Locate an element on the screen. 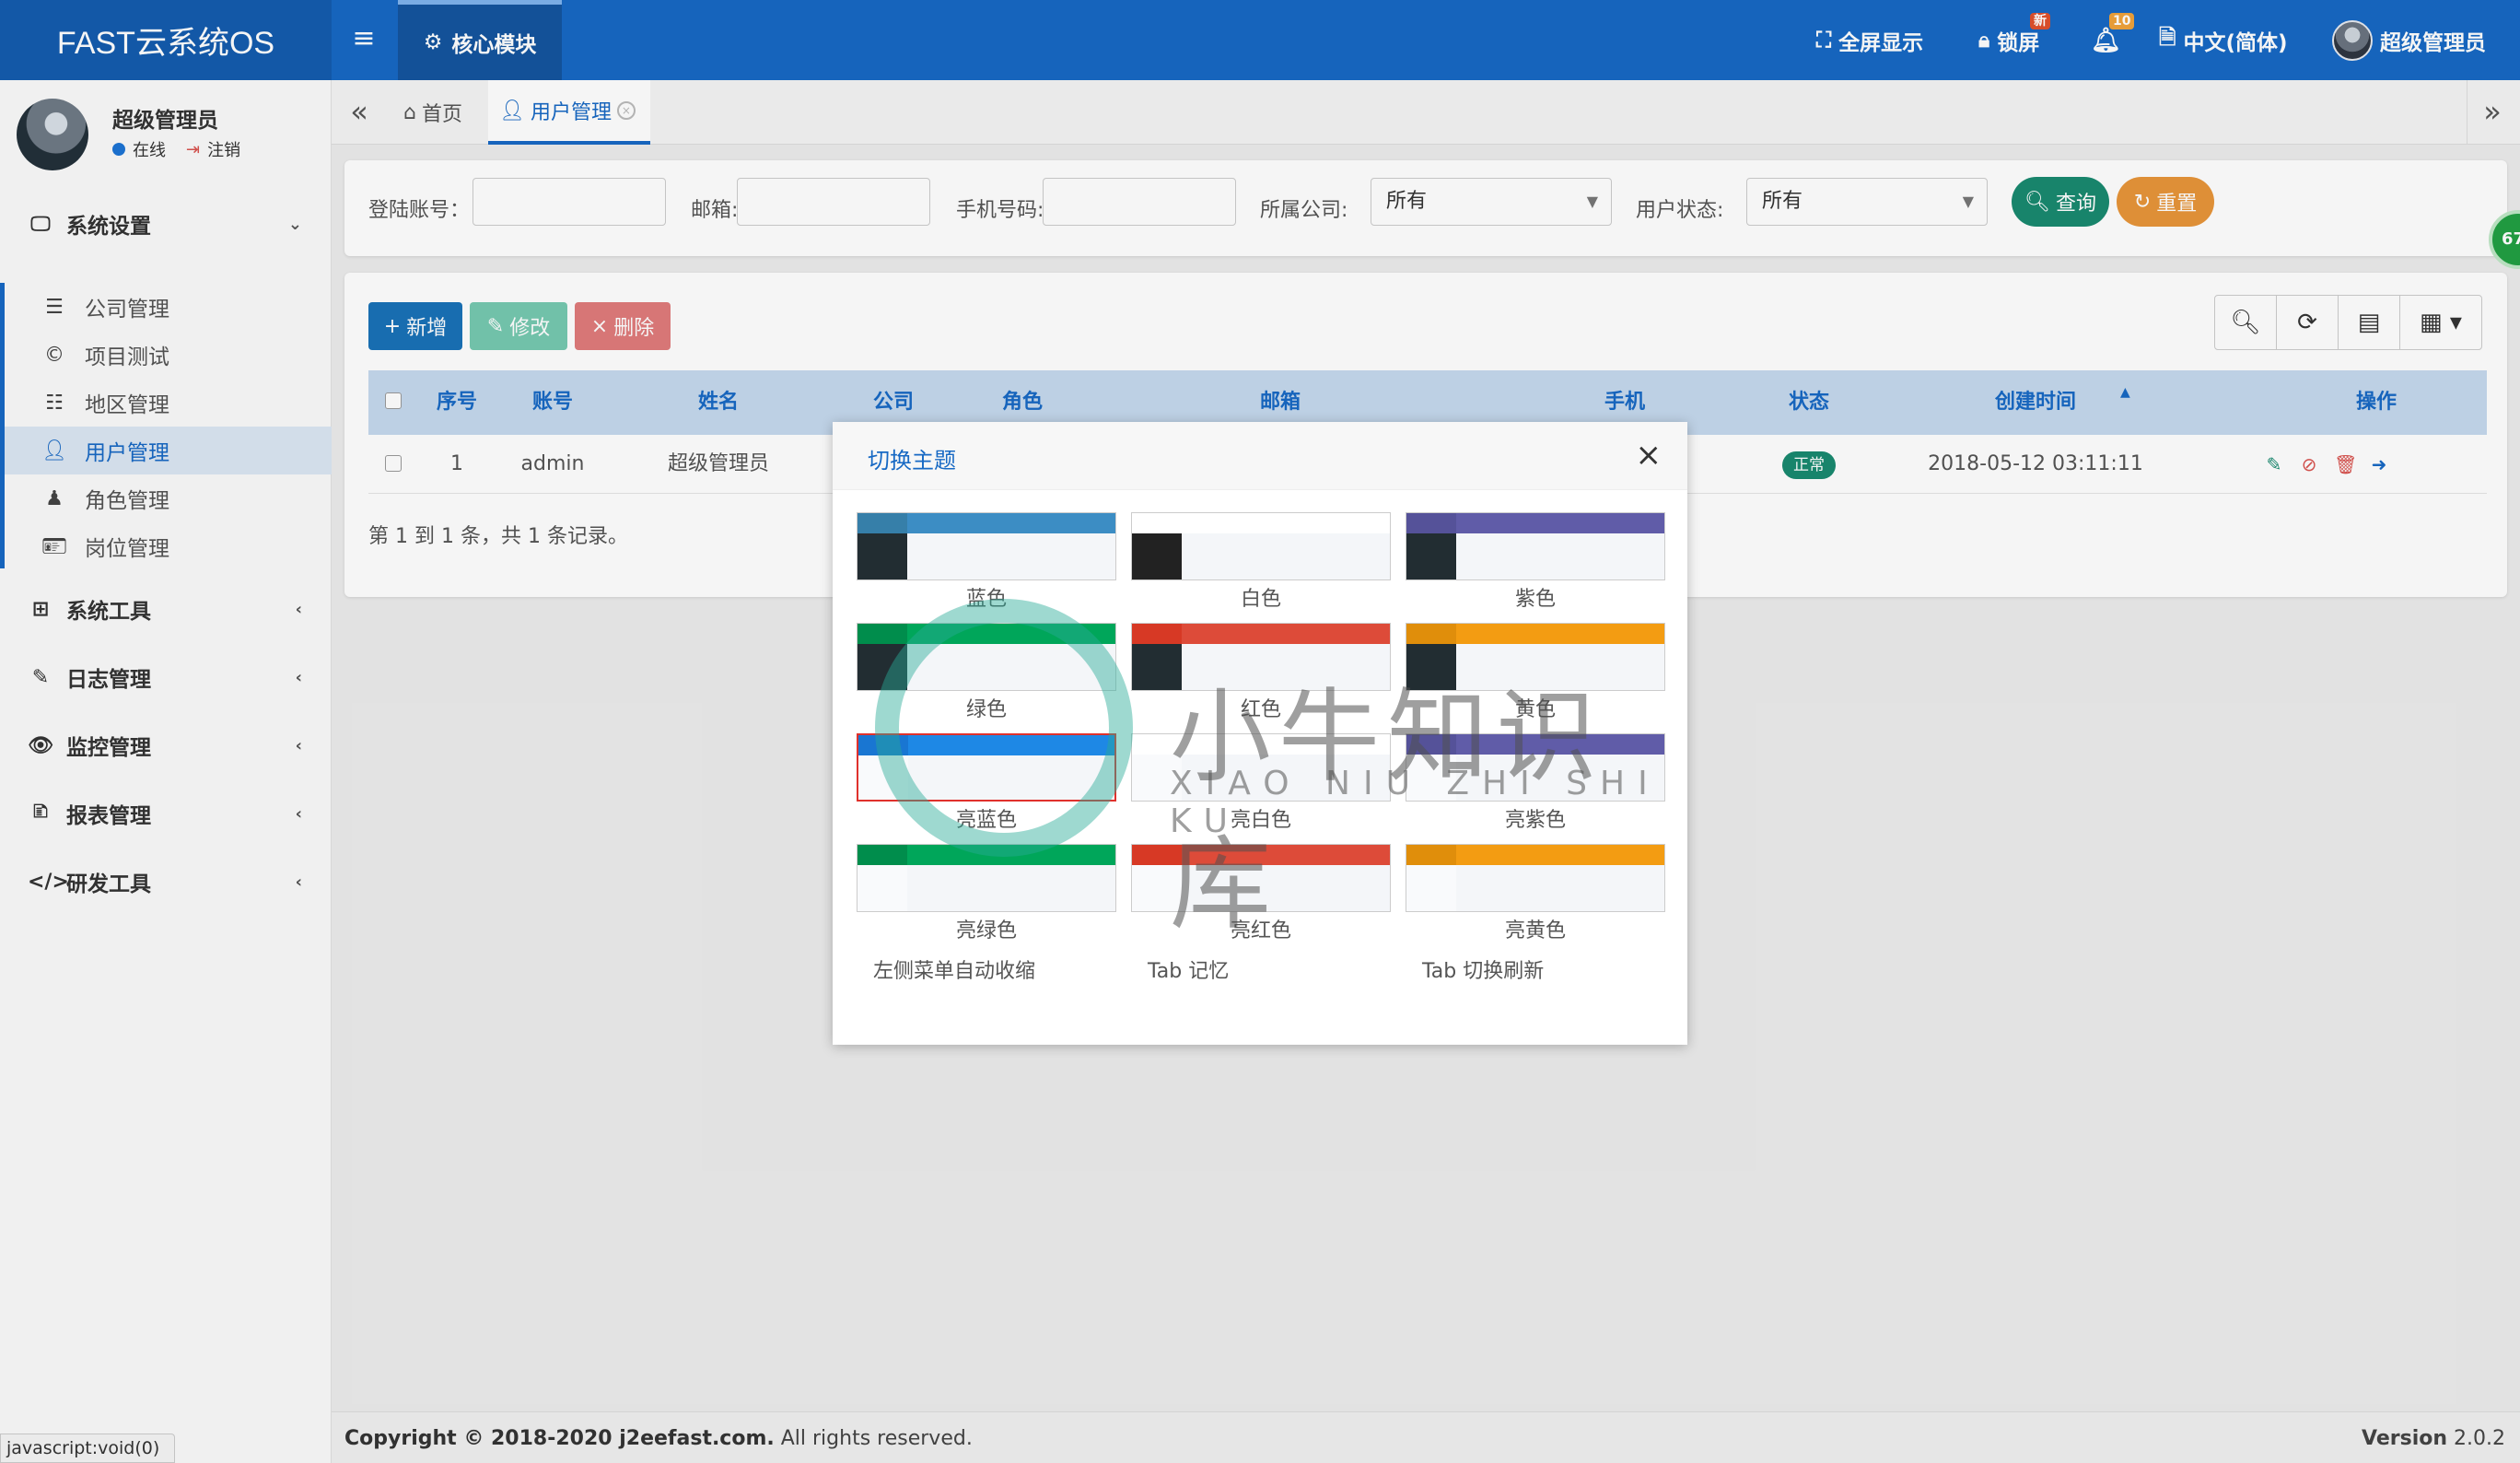 The width and height of the screenshot is (2520, 1463). option-auto-collapse-menu: 左侧菜单自动收缩 is located at coordinates (954, 969).